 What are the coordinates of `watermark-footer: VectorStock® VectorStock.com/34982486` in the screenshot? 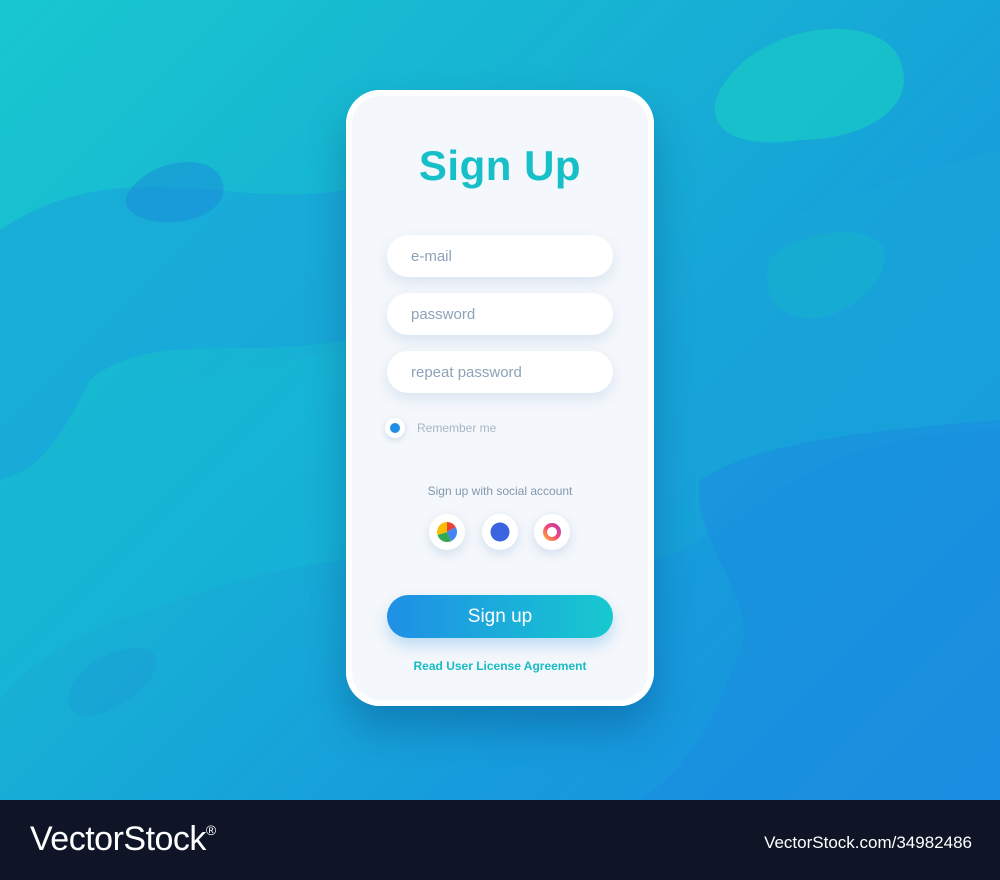 It's located at (500, 840).